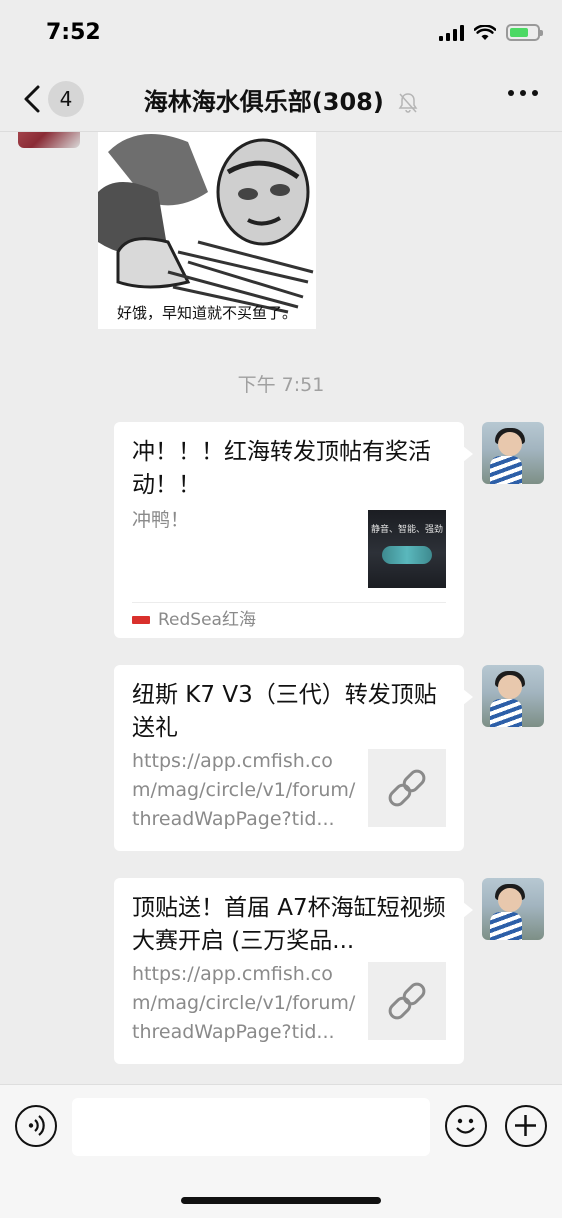 The width and height of the screenshot is (562, 1218). I want to click on sticker-message: 好饿，早知道就不买鱼了。, so click(207, 230).